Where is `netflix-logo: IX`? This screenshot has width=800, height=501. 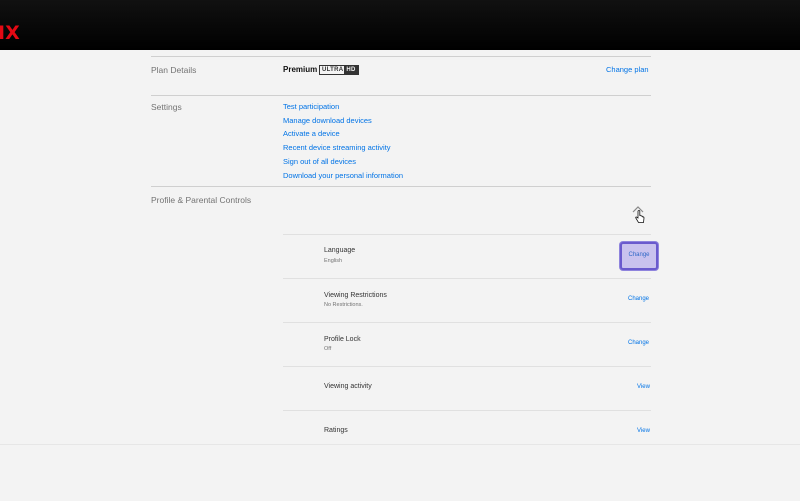 netflix-logo: IX is located at coordinates (10, 33).